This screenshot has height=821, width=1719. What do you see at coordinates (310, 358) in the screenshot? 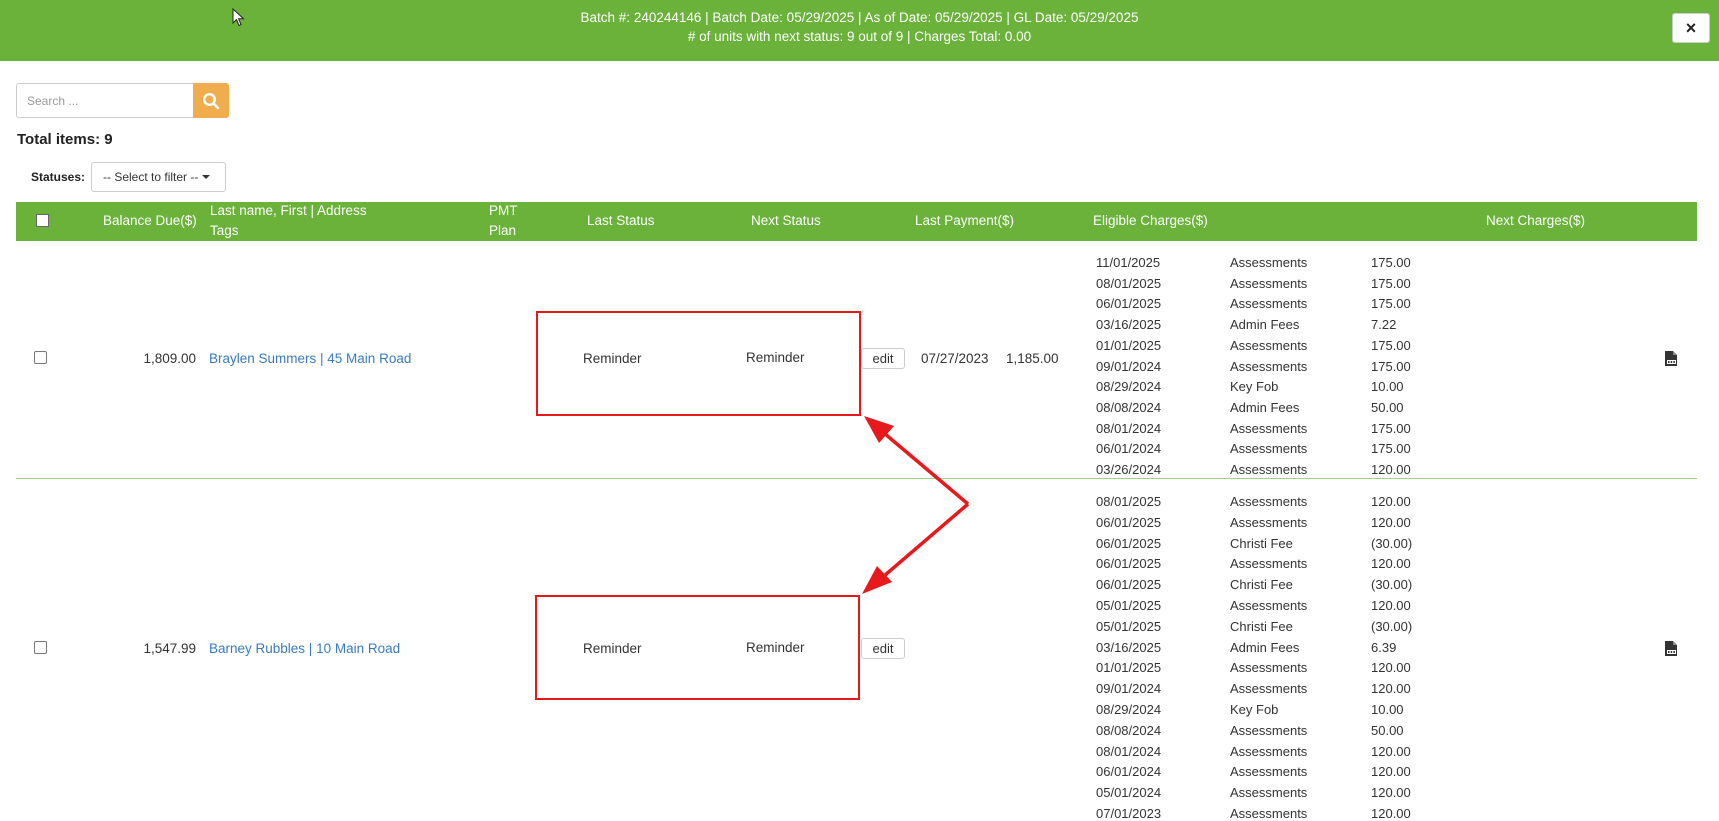
I see `owner-link: Braylen Summers | 45 Main Road` at bounding box center [310, 358].